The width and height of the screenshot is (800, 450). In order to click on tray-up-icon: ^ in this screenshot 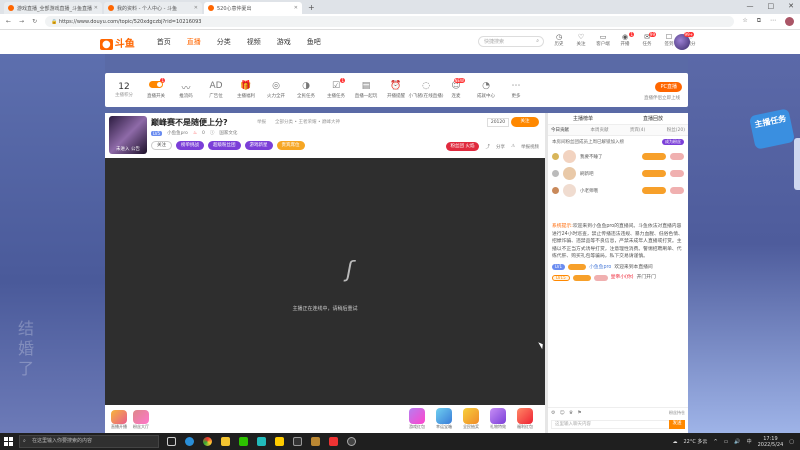, I will do `click(715, 442)`.